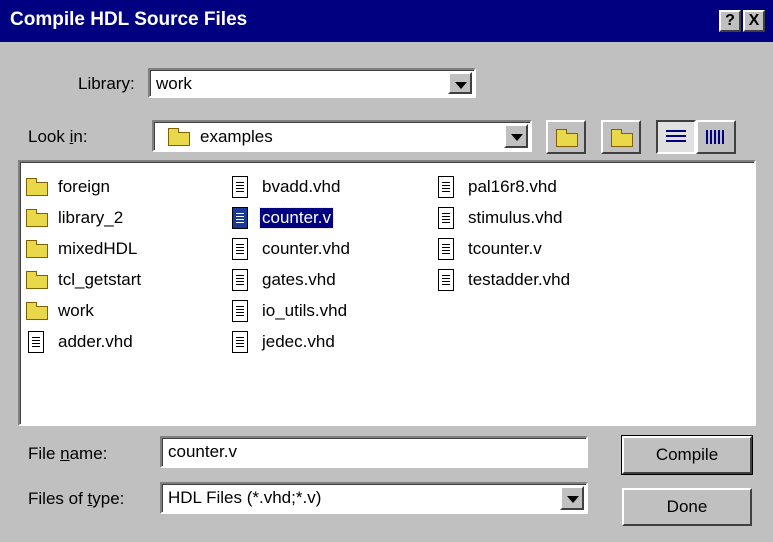 This screenshot has width=773, height=542. What do you see at coordinates (374, 498) in the screenshot?
I see `file-type-combo: HDL Files (*.vhd;*.v)` at bounding box center [374, 498].